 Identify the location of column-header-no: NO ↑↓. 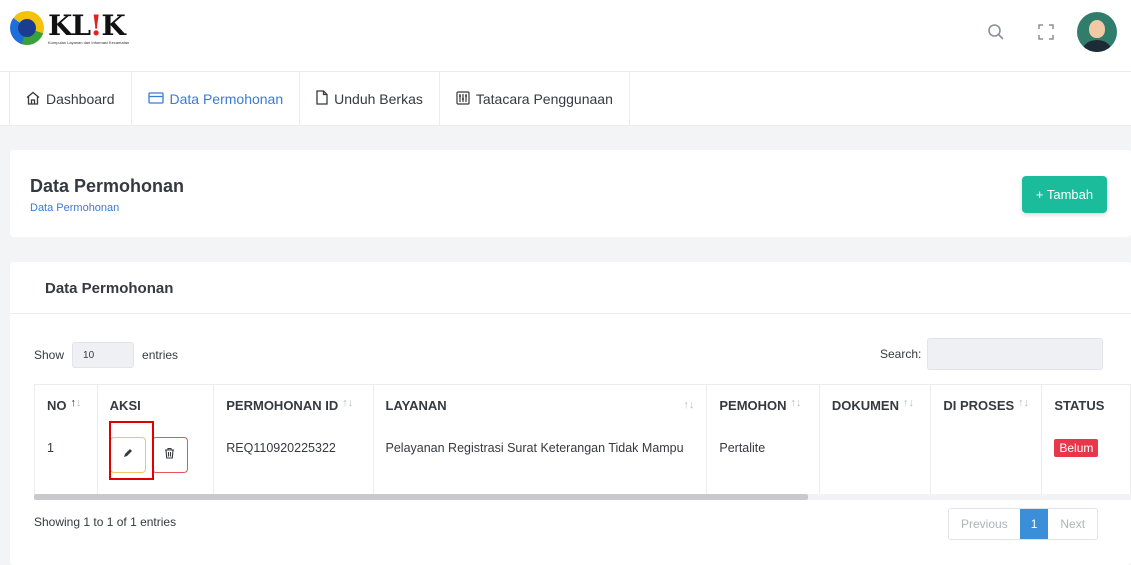
(66, 405).